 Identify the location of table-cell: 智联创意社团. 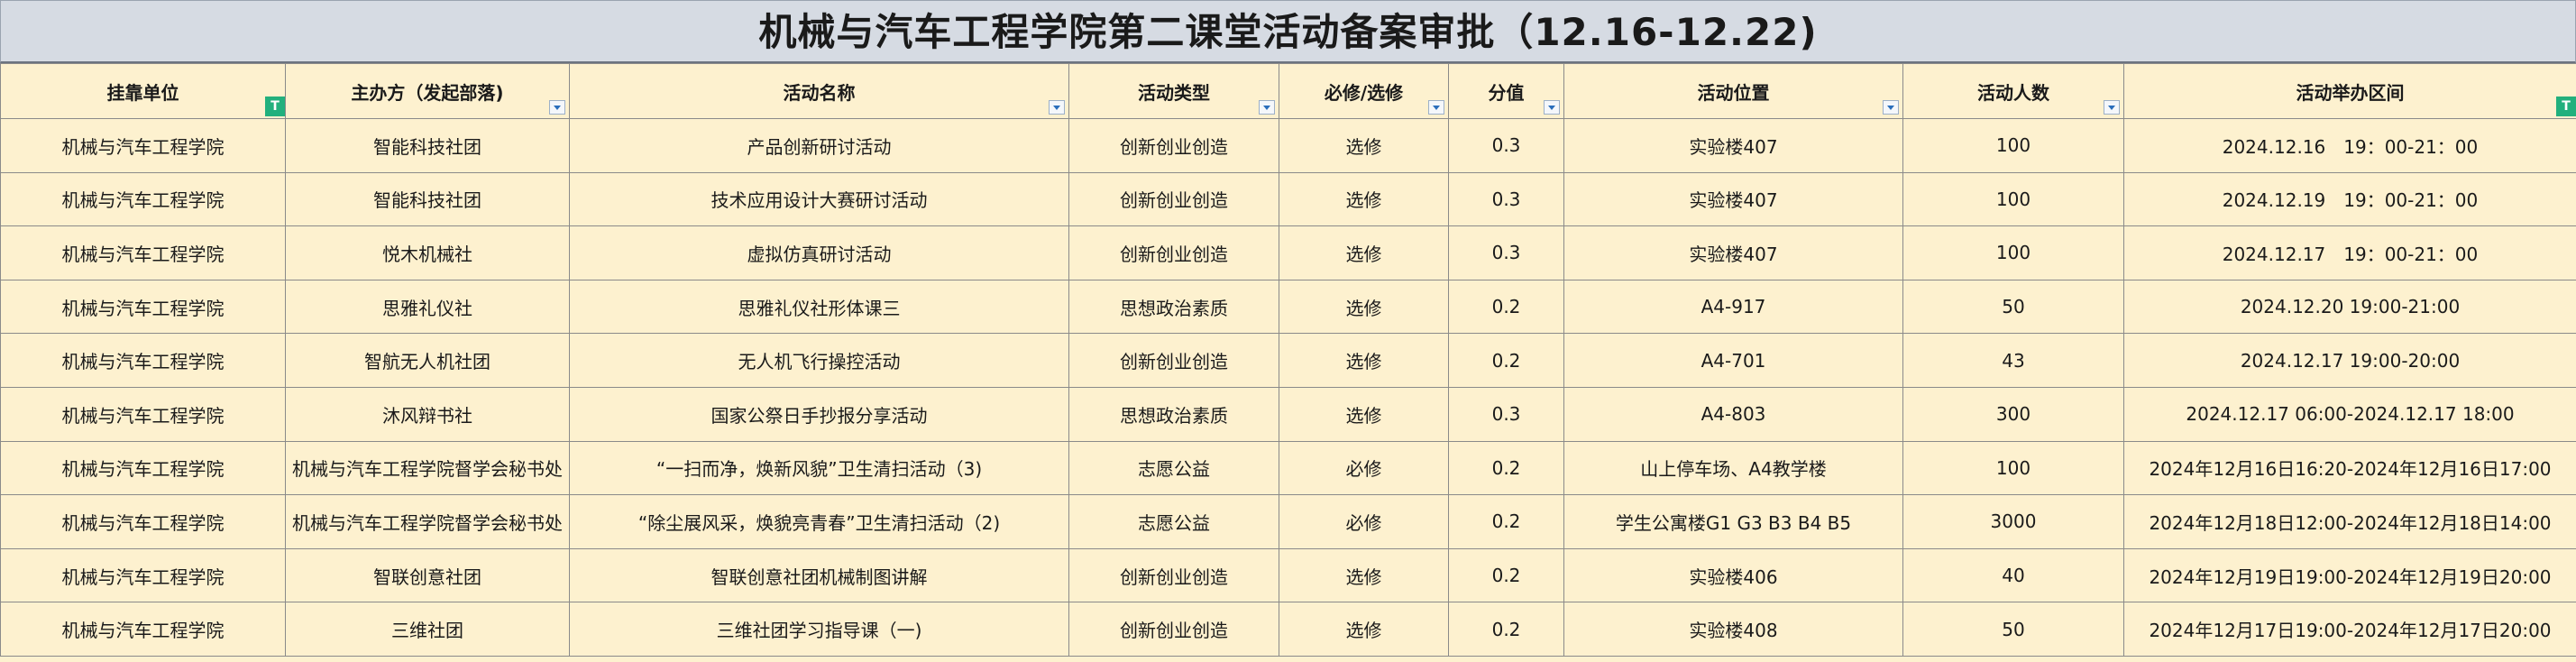
(427, 575).